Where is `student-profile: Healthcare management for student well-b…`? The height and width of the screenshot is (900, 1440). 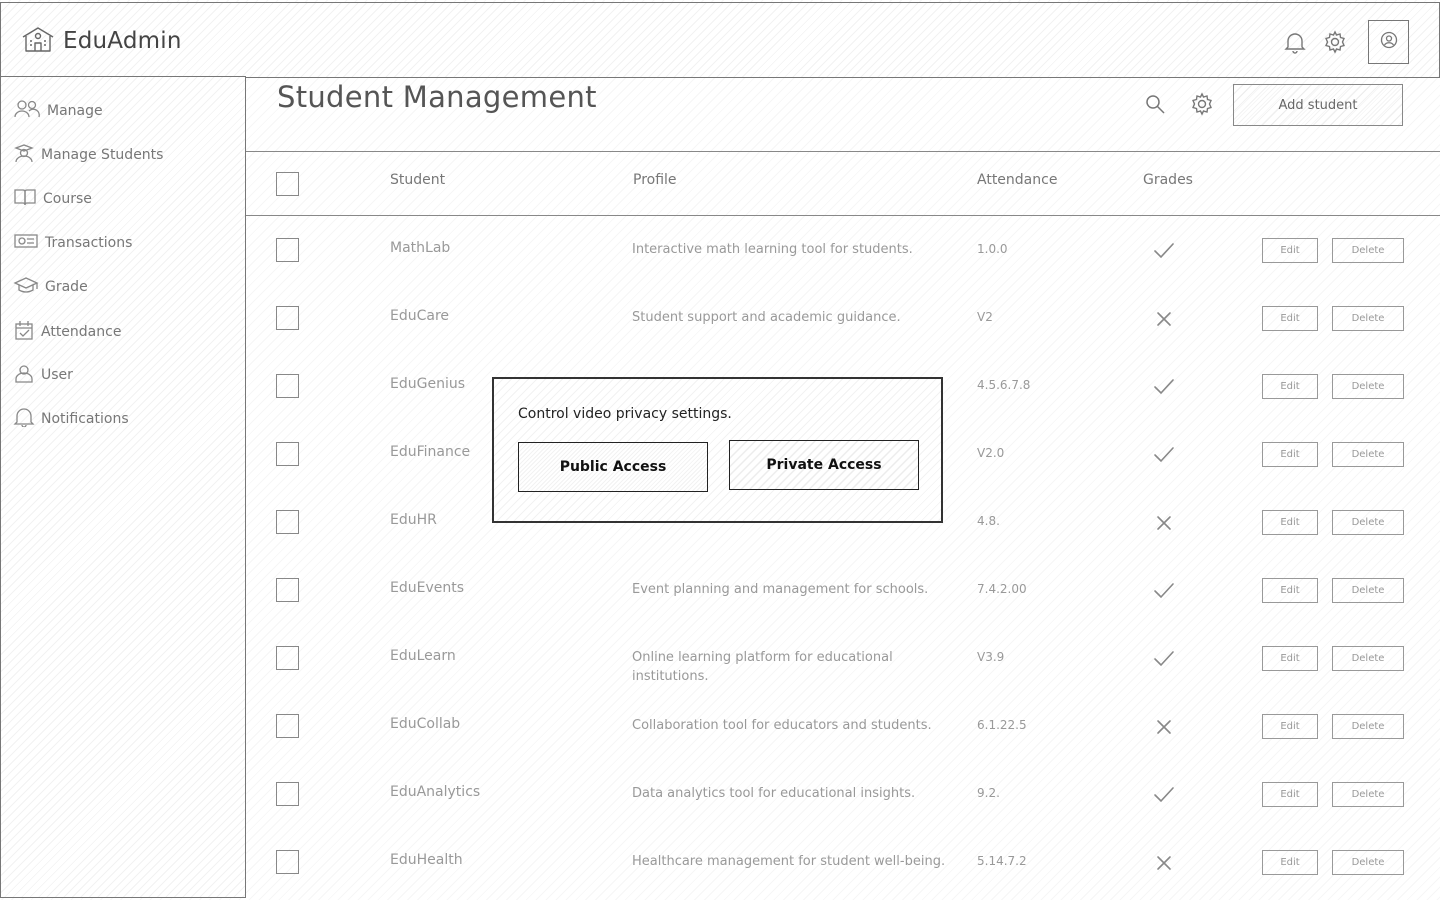
student-profile: Healthcare management for student well-b… is located at coordinates (789, 861).